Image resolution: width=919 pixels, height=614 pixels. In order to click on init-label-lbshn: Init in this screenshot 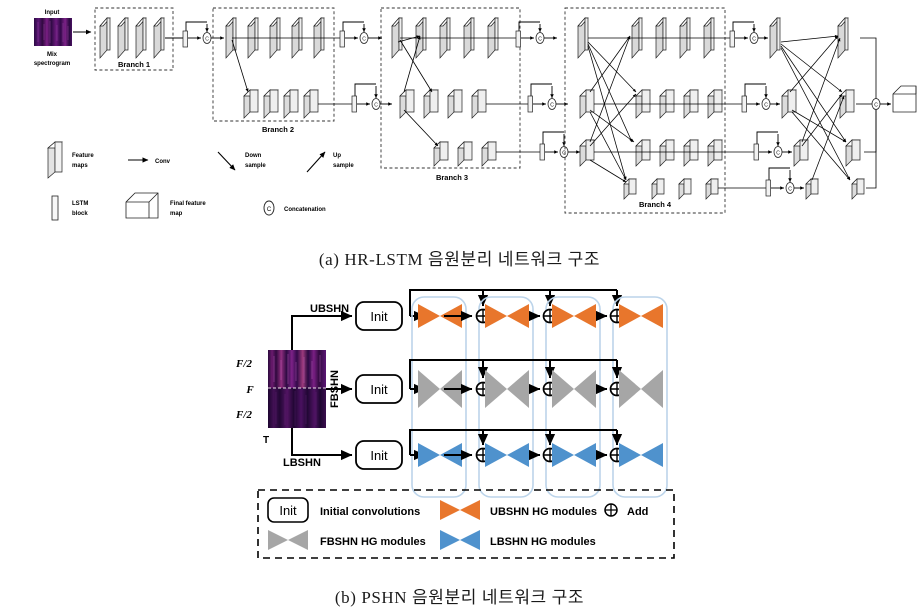, I will do `click(379, 455)`.